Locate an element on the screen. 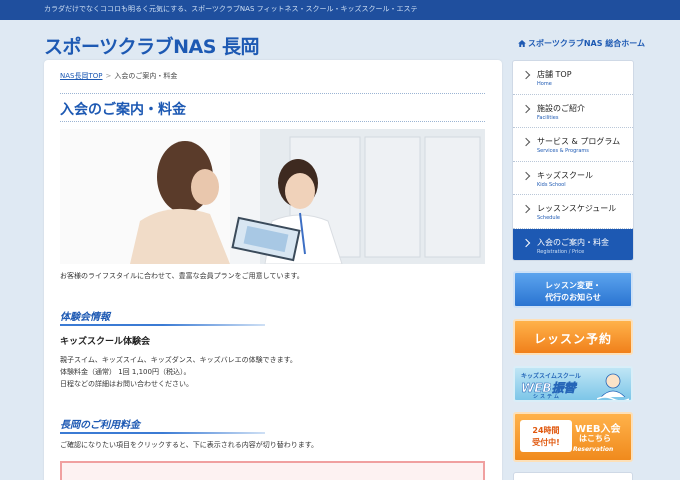  banner-label: レッスン予約 is located at coordinates (572, 339).